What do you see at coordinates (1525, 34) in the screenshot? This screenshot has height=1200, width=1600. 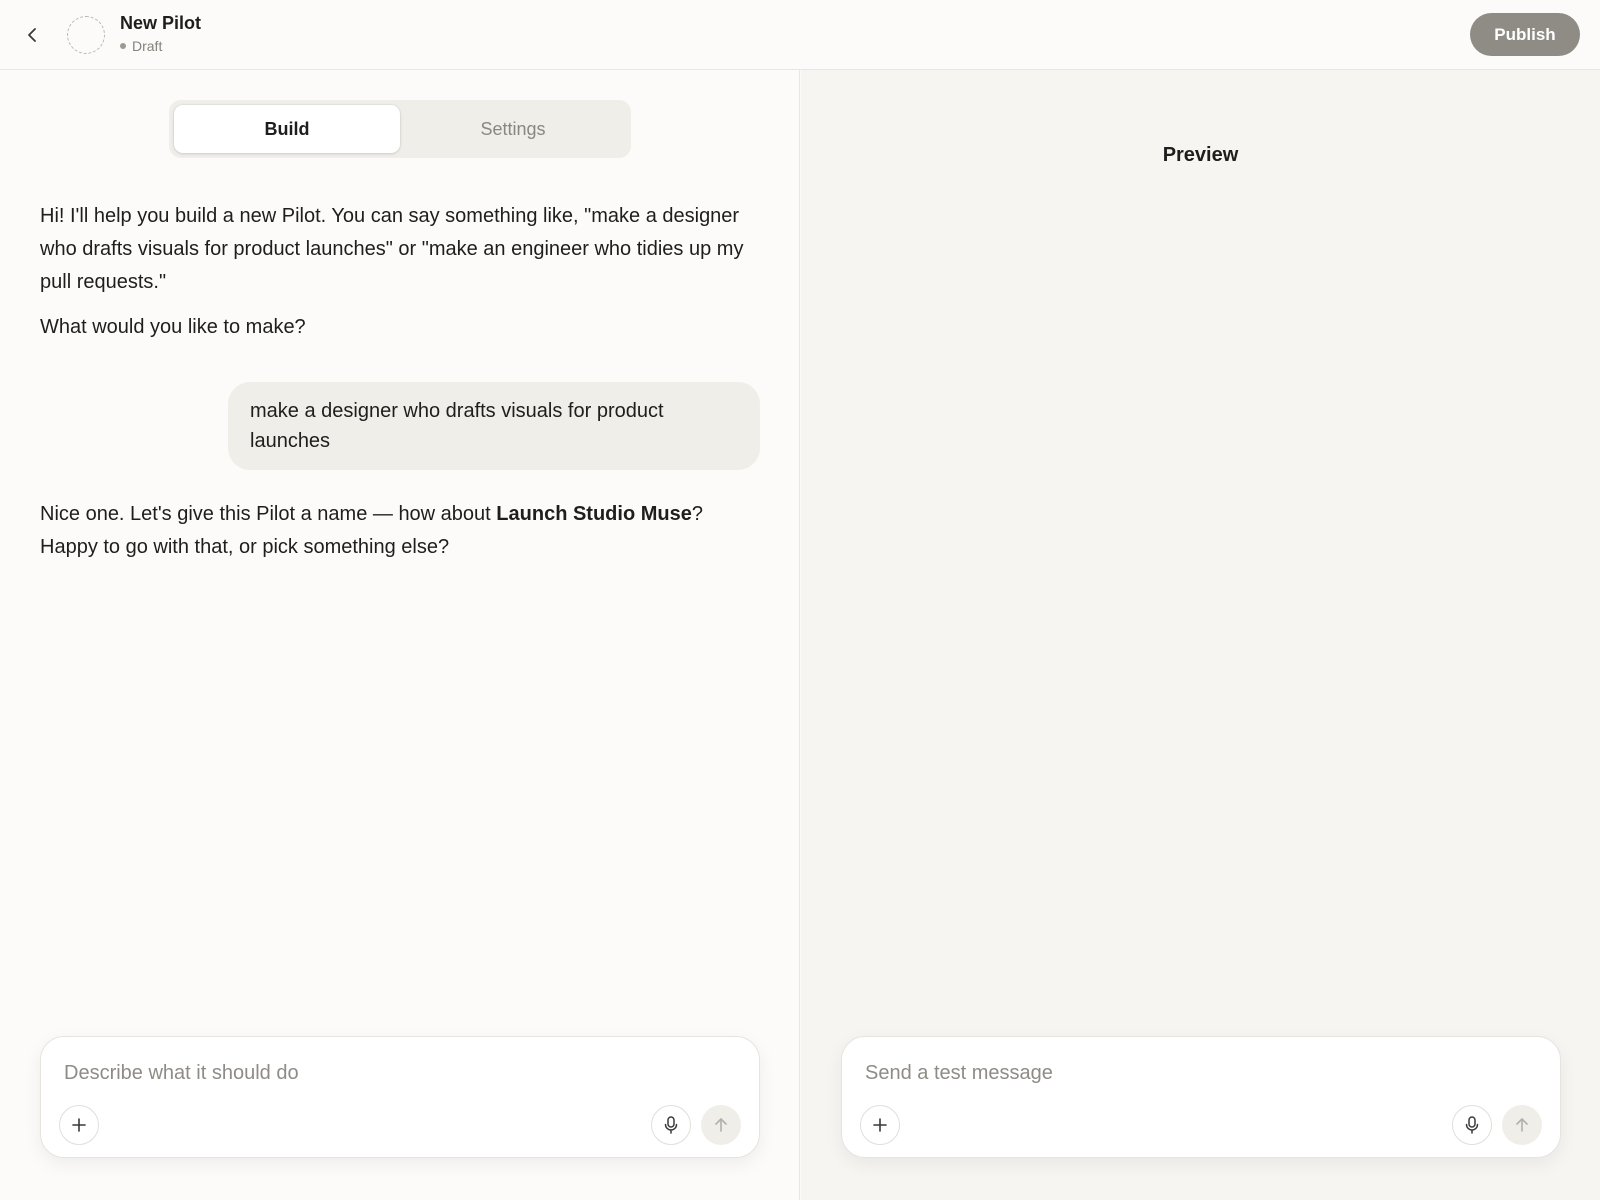 I see `publish-button: Publish` at bounding box center [1525, 34].